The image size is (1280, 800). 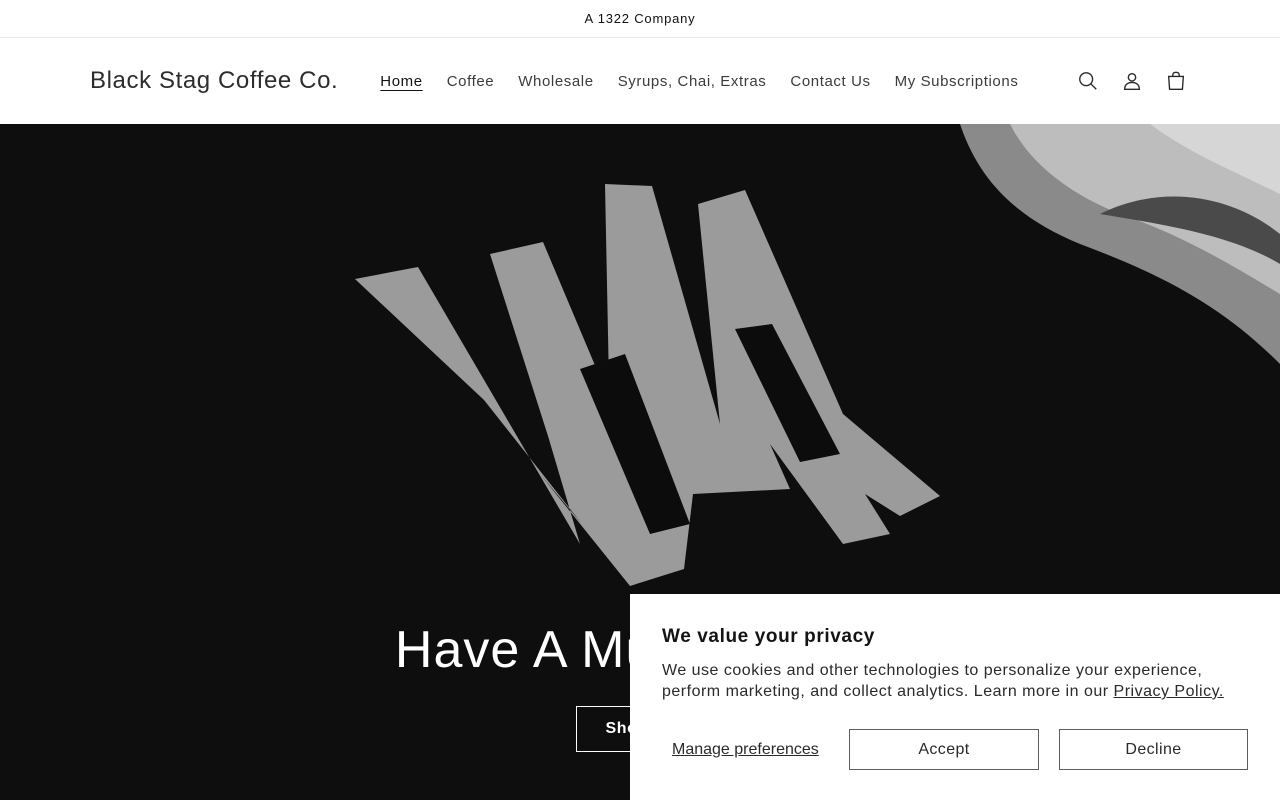 I want to click on cart-icon, so click(x=1176, y=80).